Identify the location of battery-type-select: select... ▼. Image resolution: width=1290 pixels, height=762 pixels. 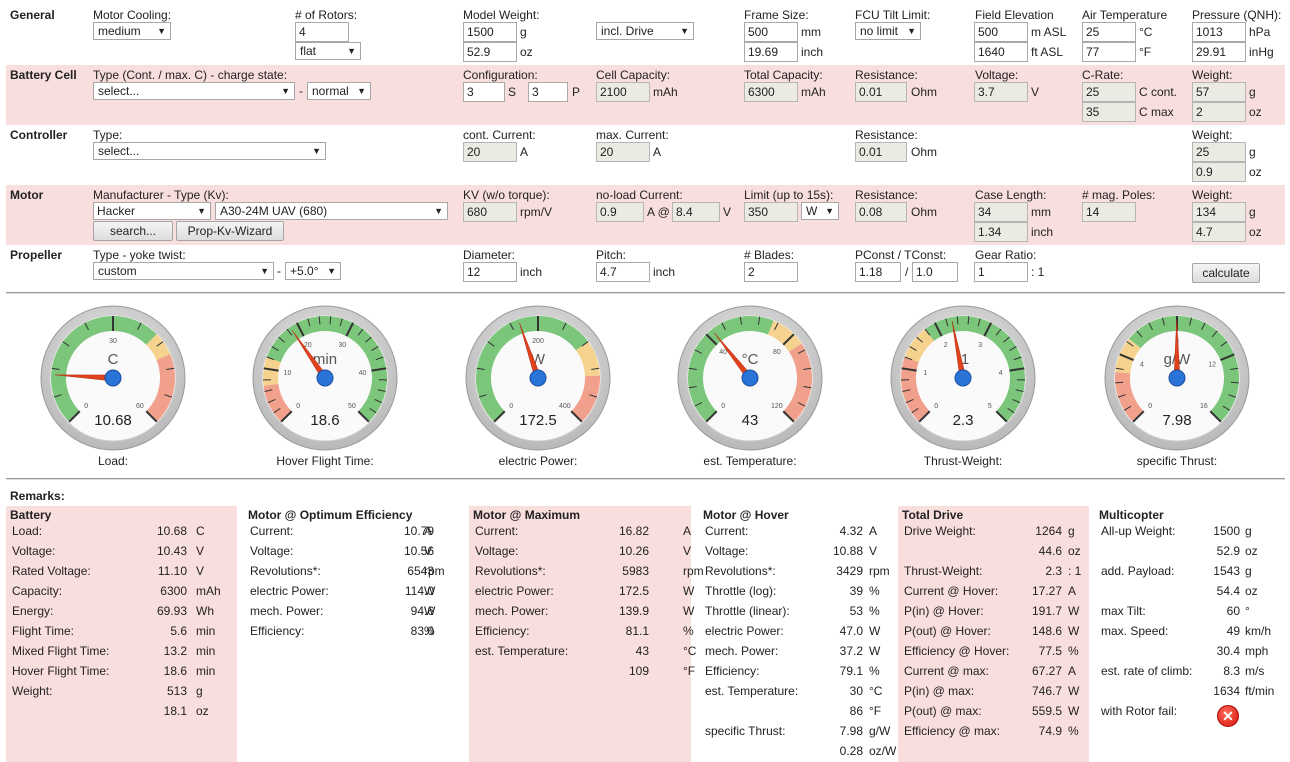
(194, 91).